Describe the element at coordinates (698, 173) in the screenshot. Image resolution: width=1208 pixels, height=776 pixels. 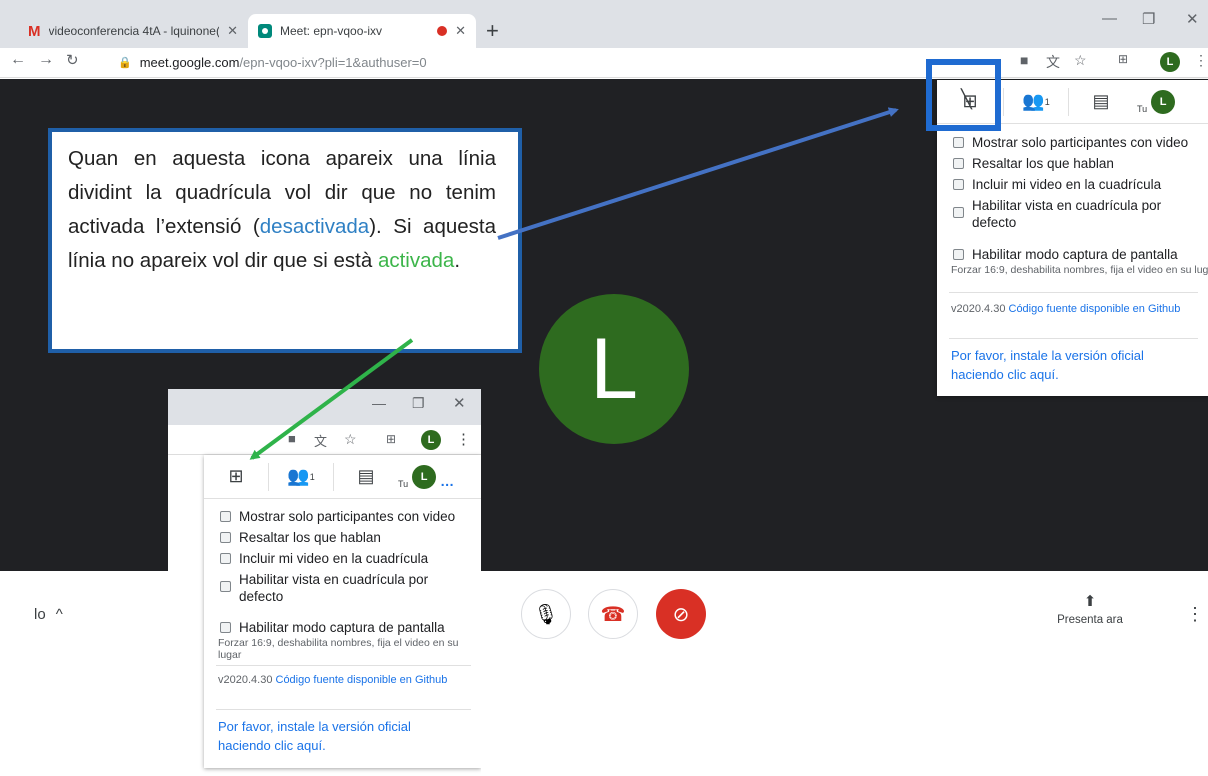
I see `blue-arrow` at that location.